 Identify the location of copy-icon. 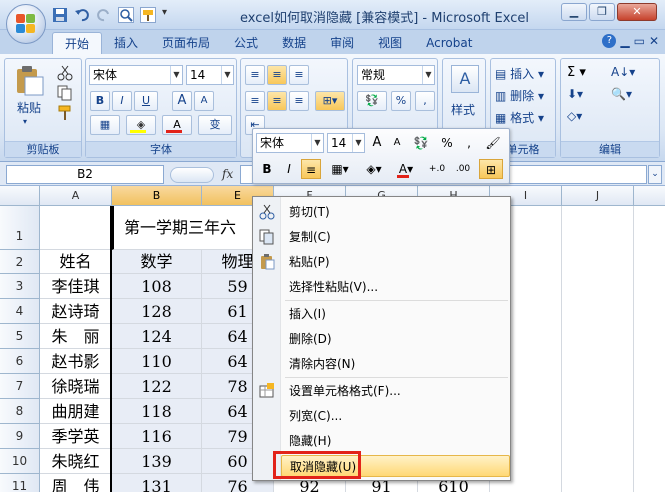
(65, 94).